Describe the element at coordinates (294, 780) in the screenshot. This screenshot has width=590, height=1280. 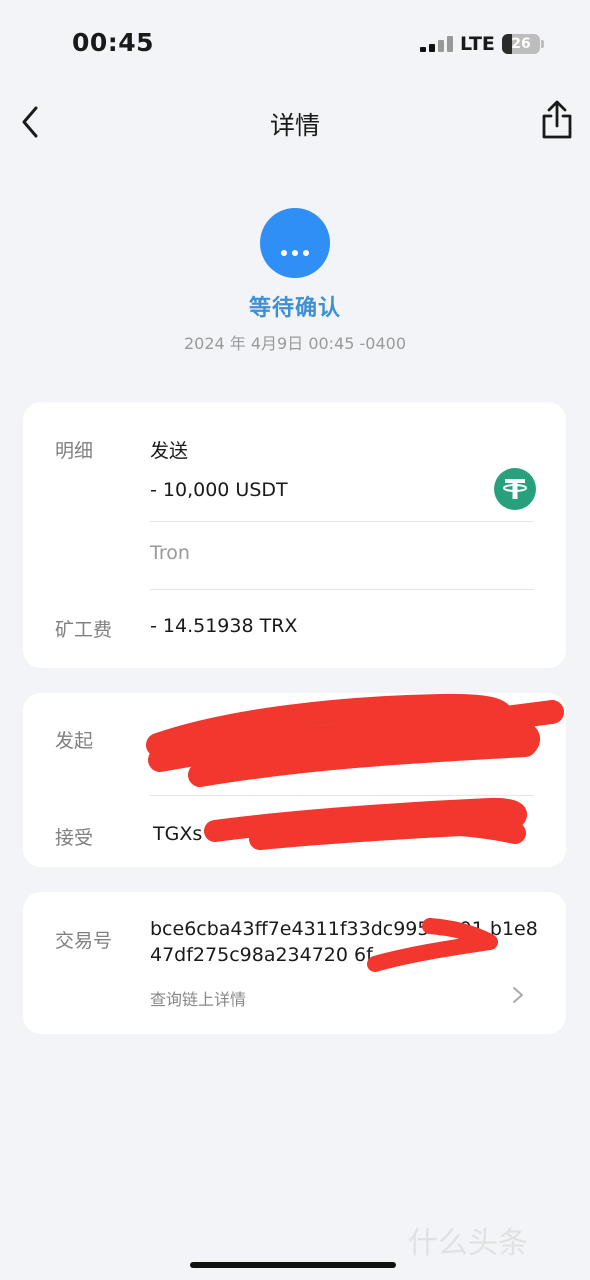
I see `address-card: 发起 接受 TGXs` at that location.